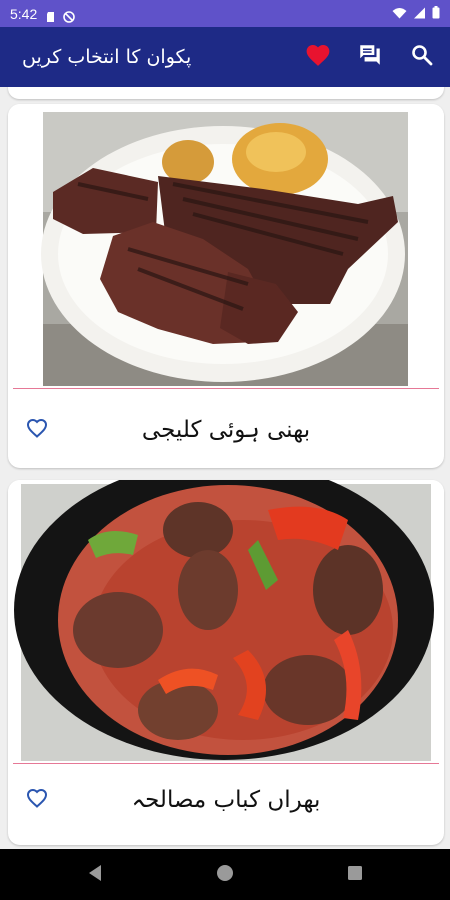 The image size is (450, 900). I want to click on back-icon, so click(95, 875).